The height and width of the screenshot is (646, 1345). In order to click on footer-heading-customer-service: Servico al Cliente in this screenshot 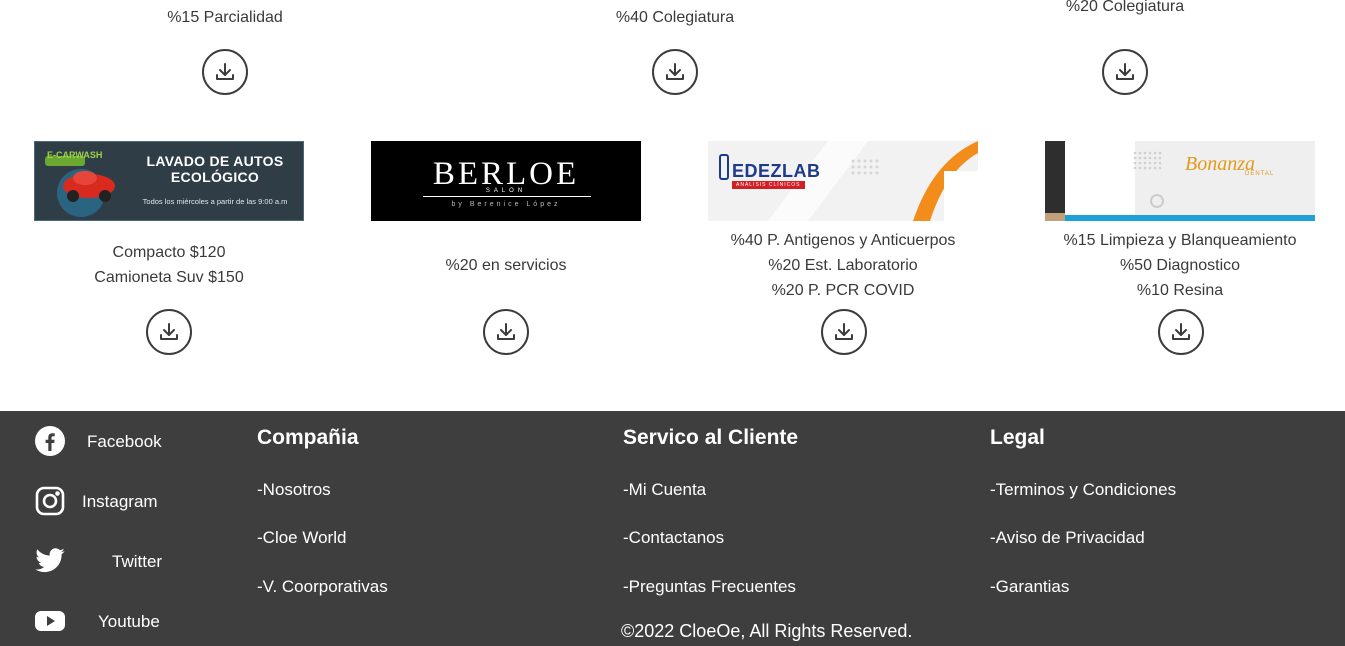, I will do `click(711, 437)`.